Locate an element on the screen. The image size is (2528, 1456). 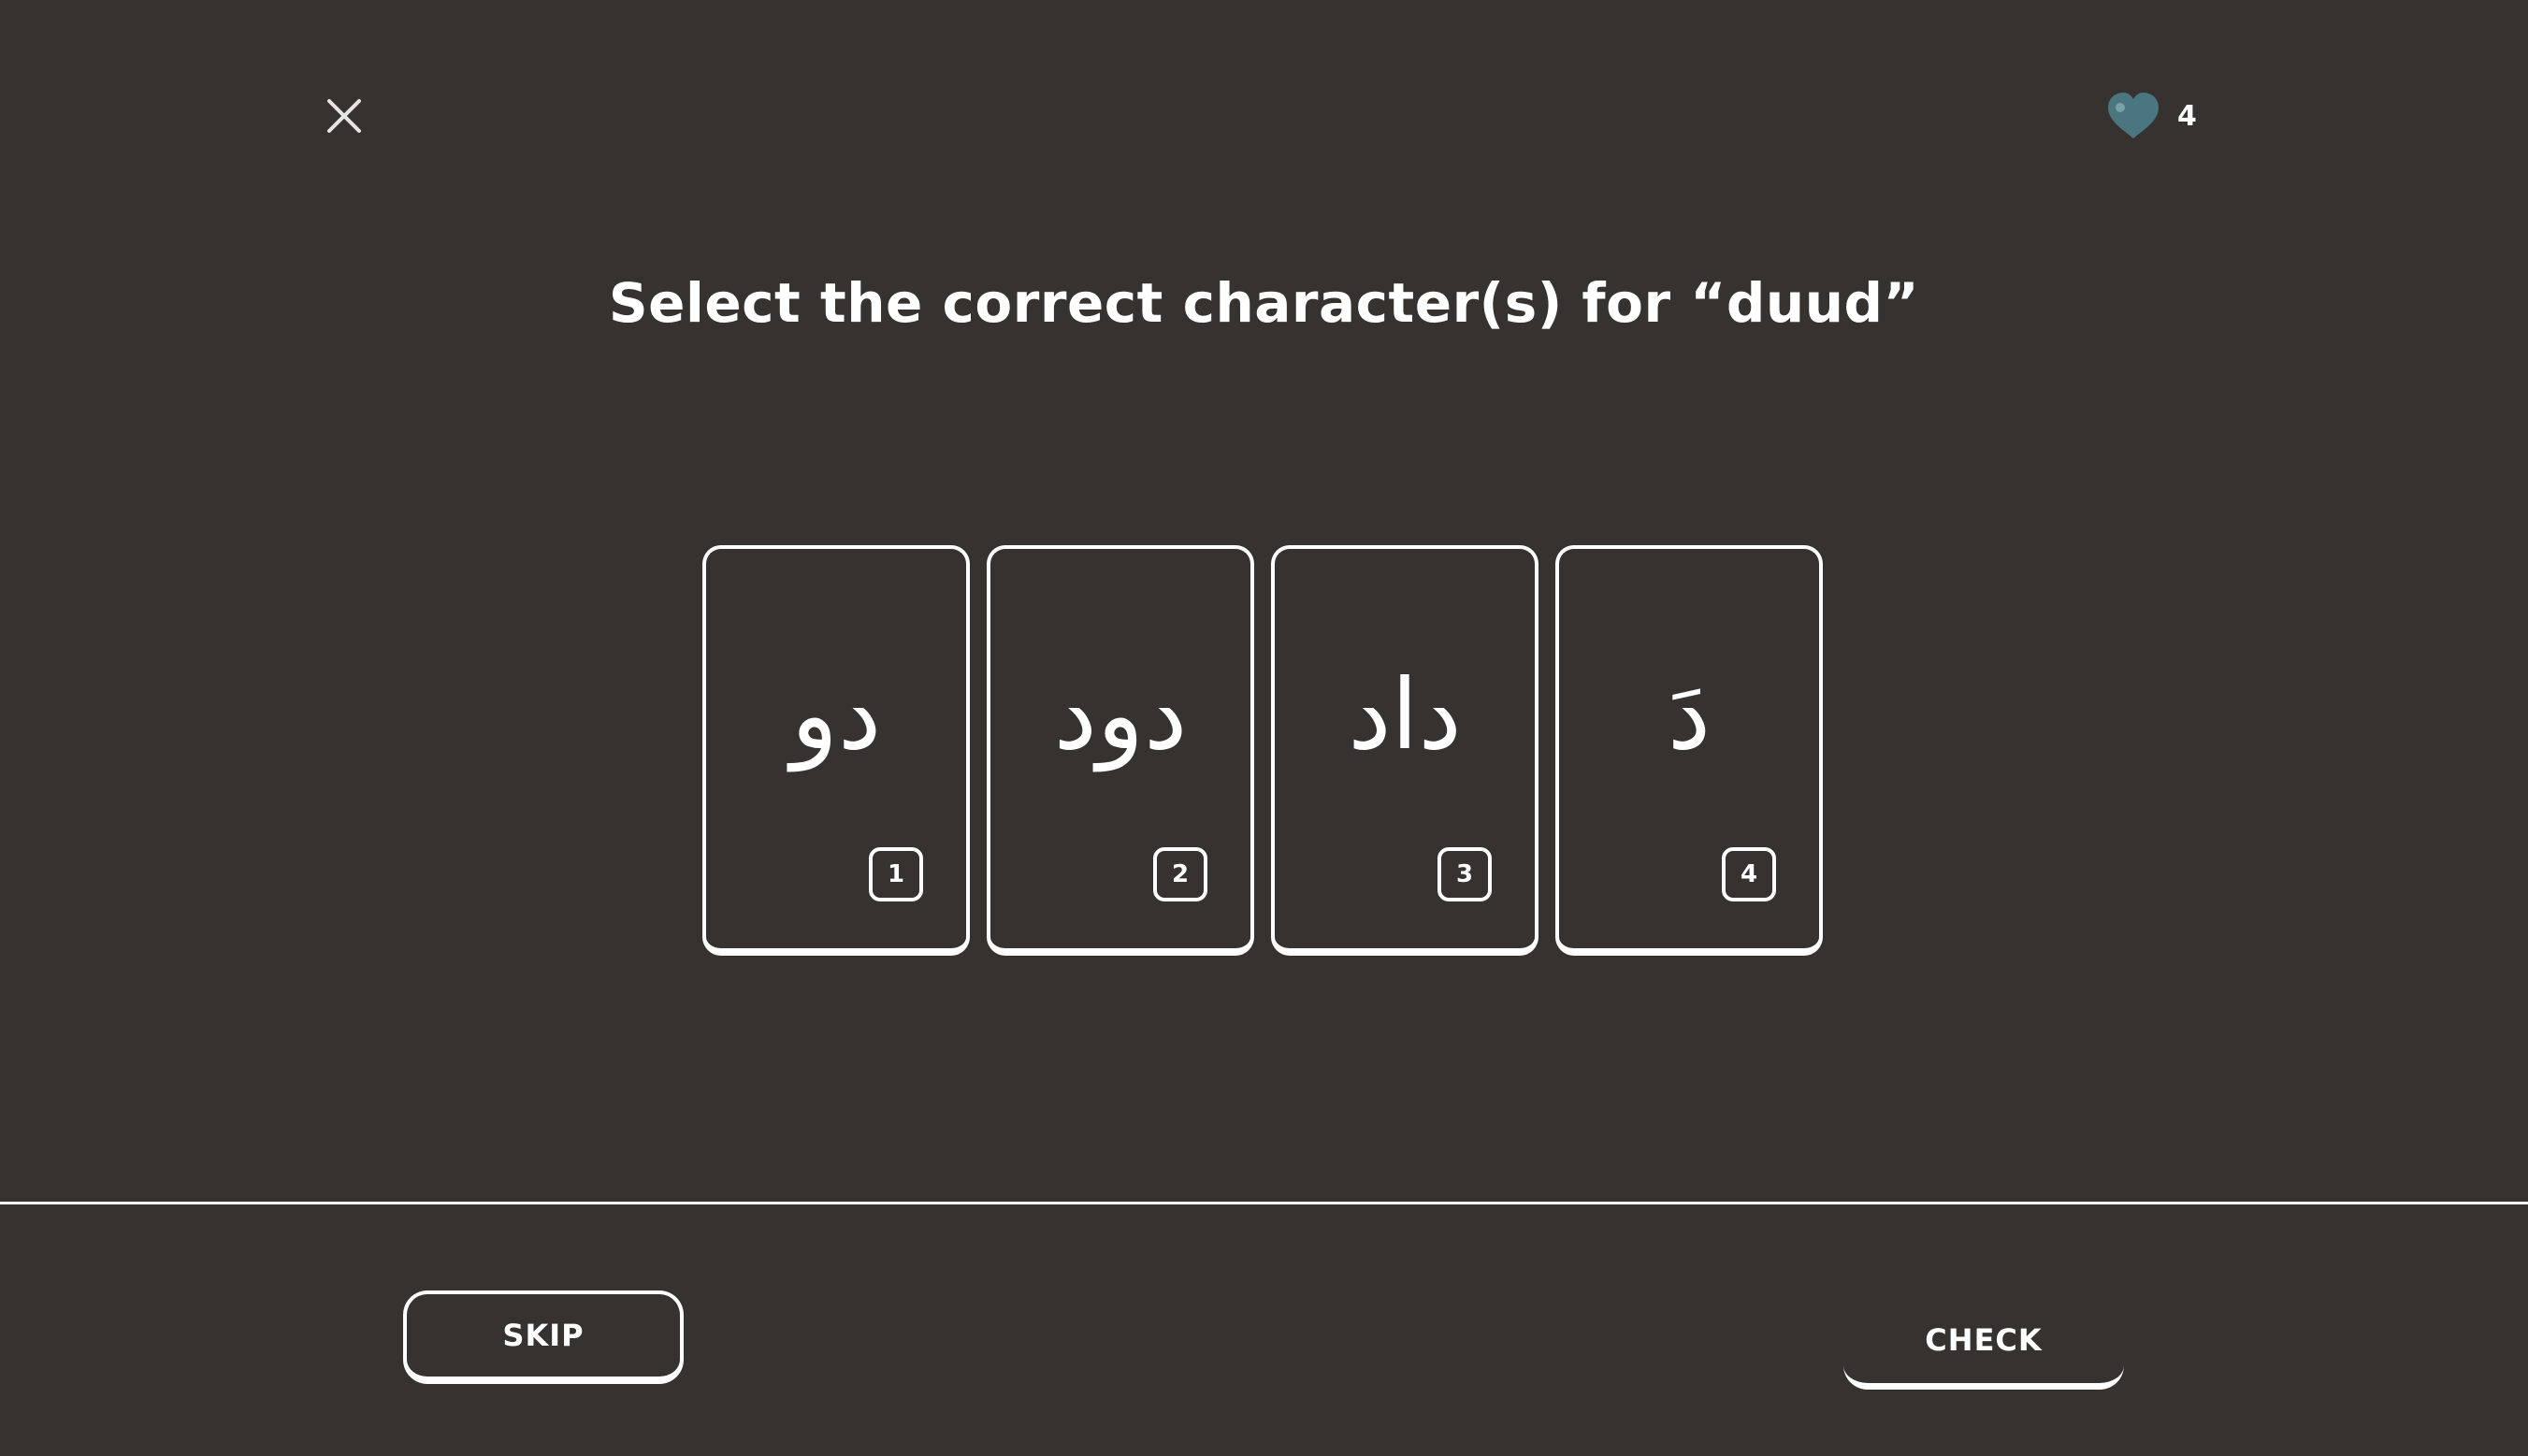
hearts-count: 4 is located at coordinates (2187, 116).